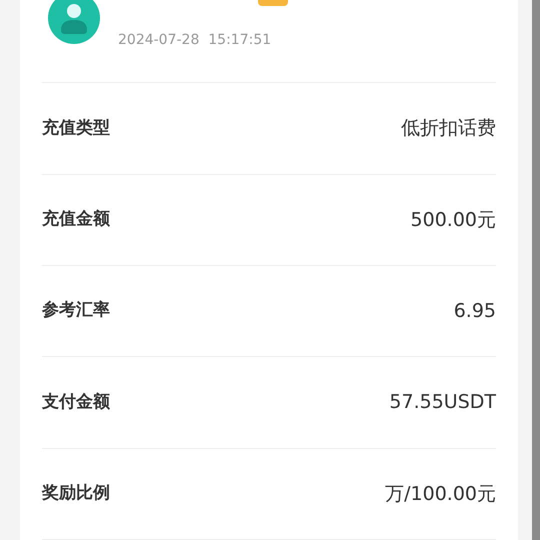 The image size is (540, 540). I want to click on badge-icon, so click(273, 3).